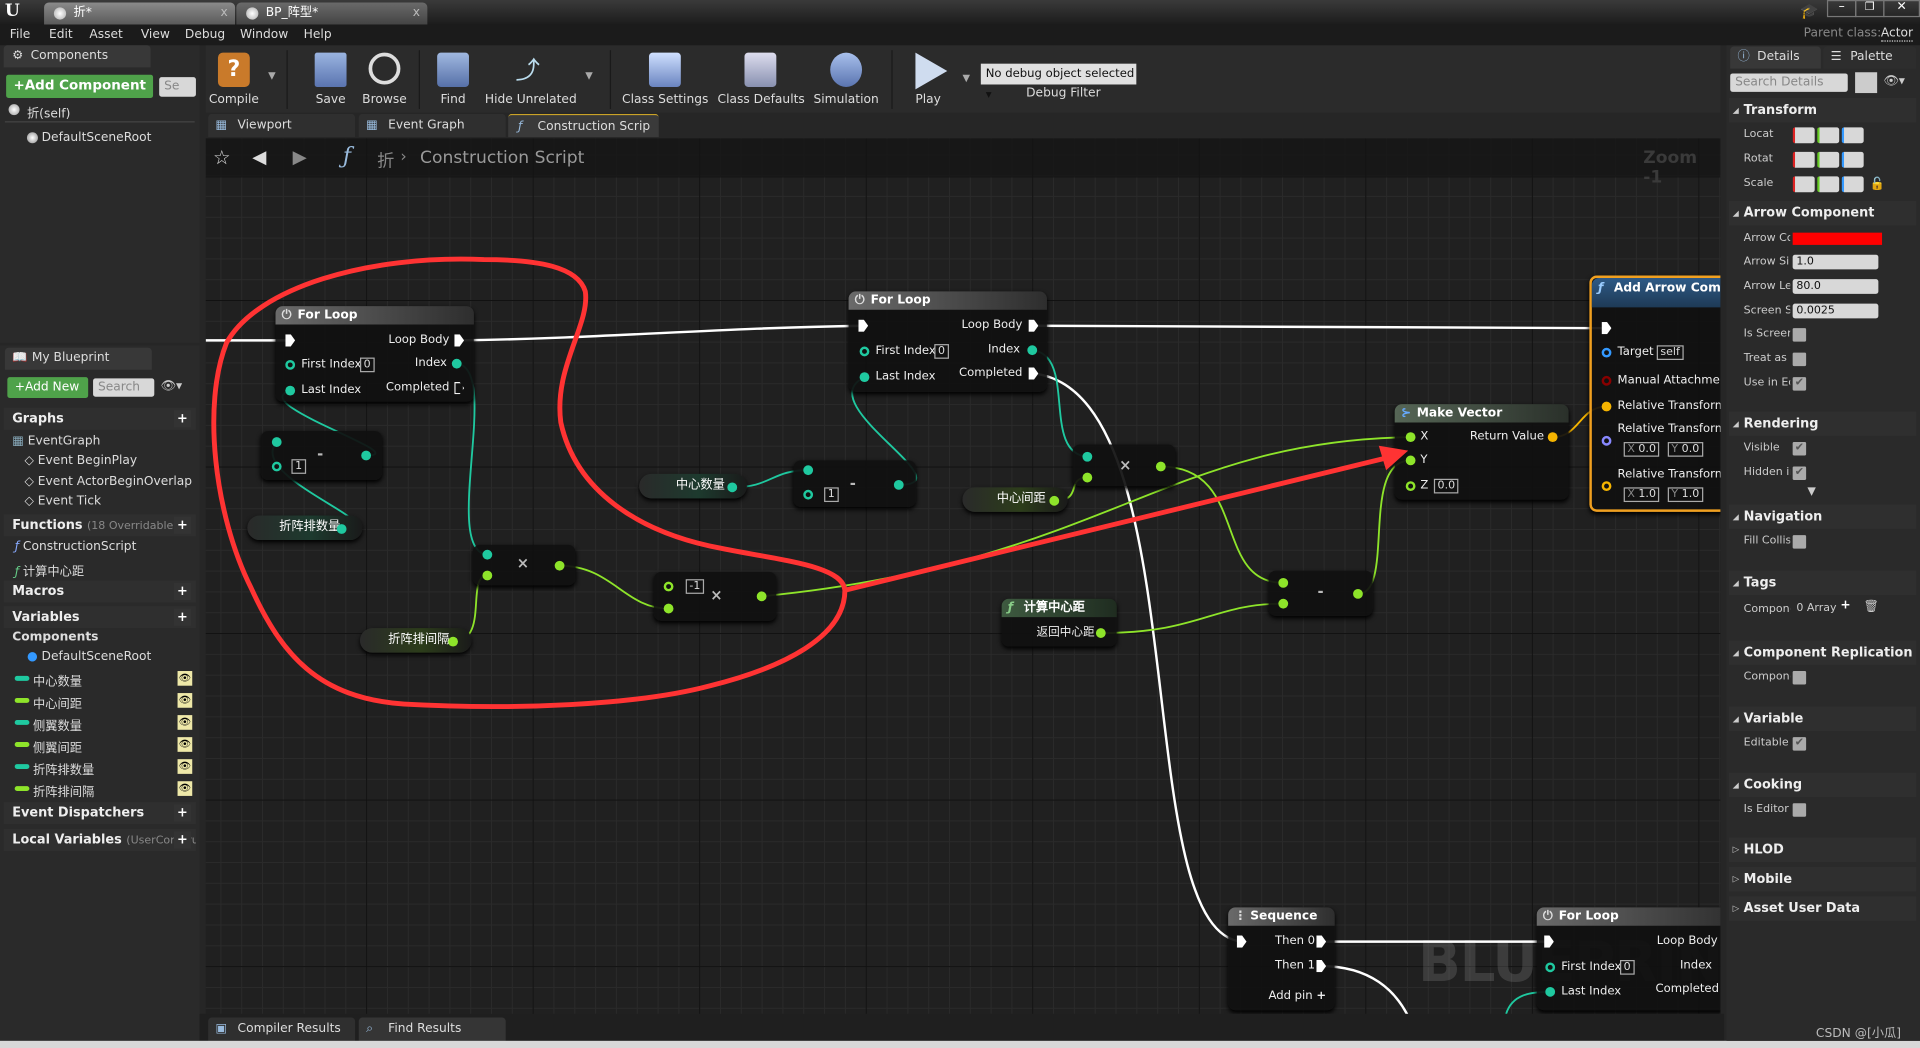 The image size is (1920, 1048). What do you see at coordinates (182, 419) in the screenshot?
I see `add-graph-icon: +` at bounding box center [182, 419].